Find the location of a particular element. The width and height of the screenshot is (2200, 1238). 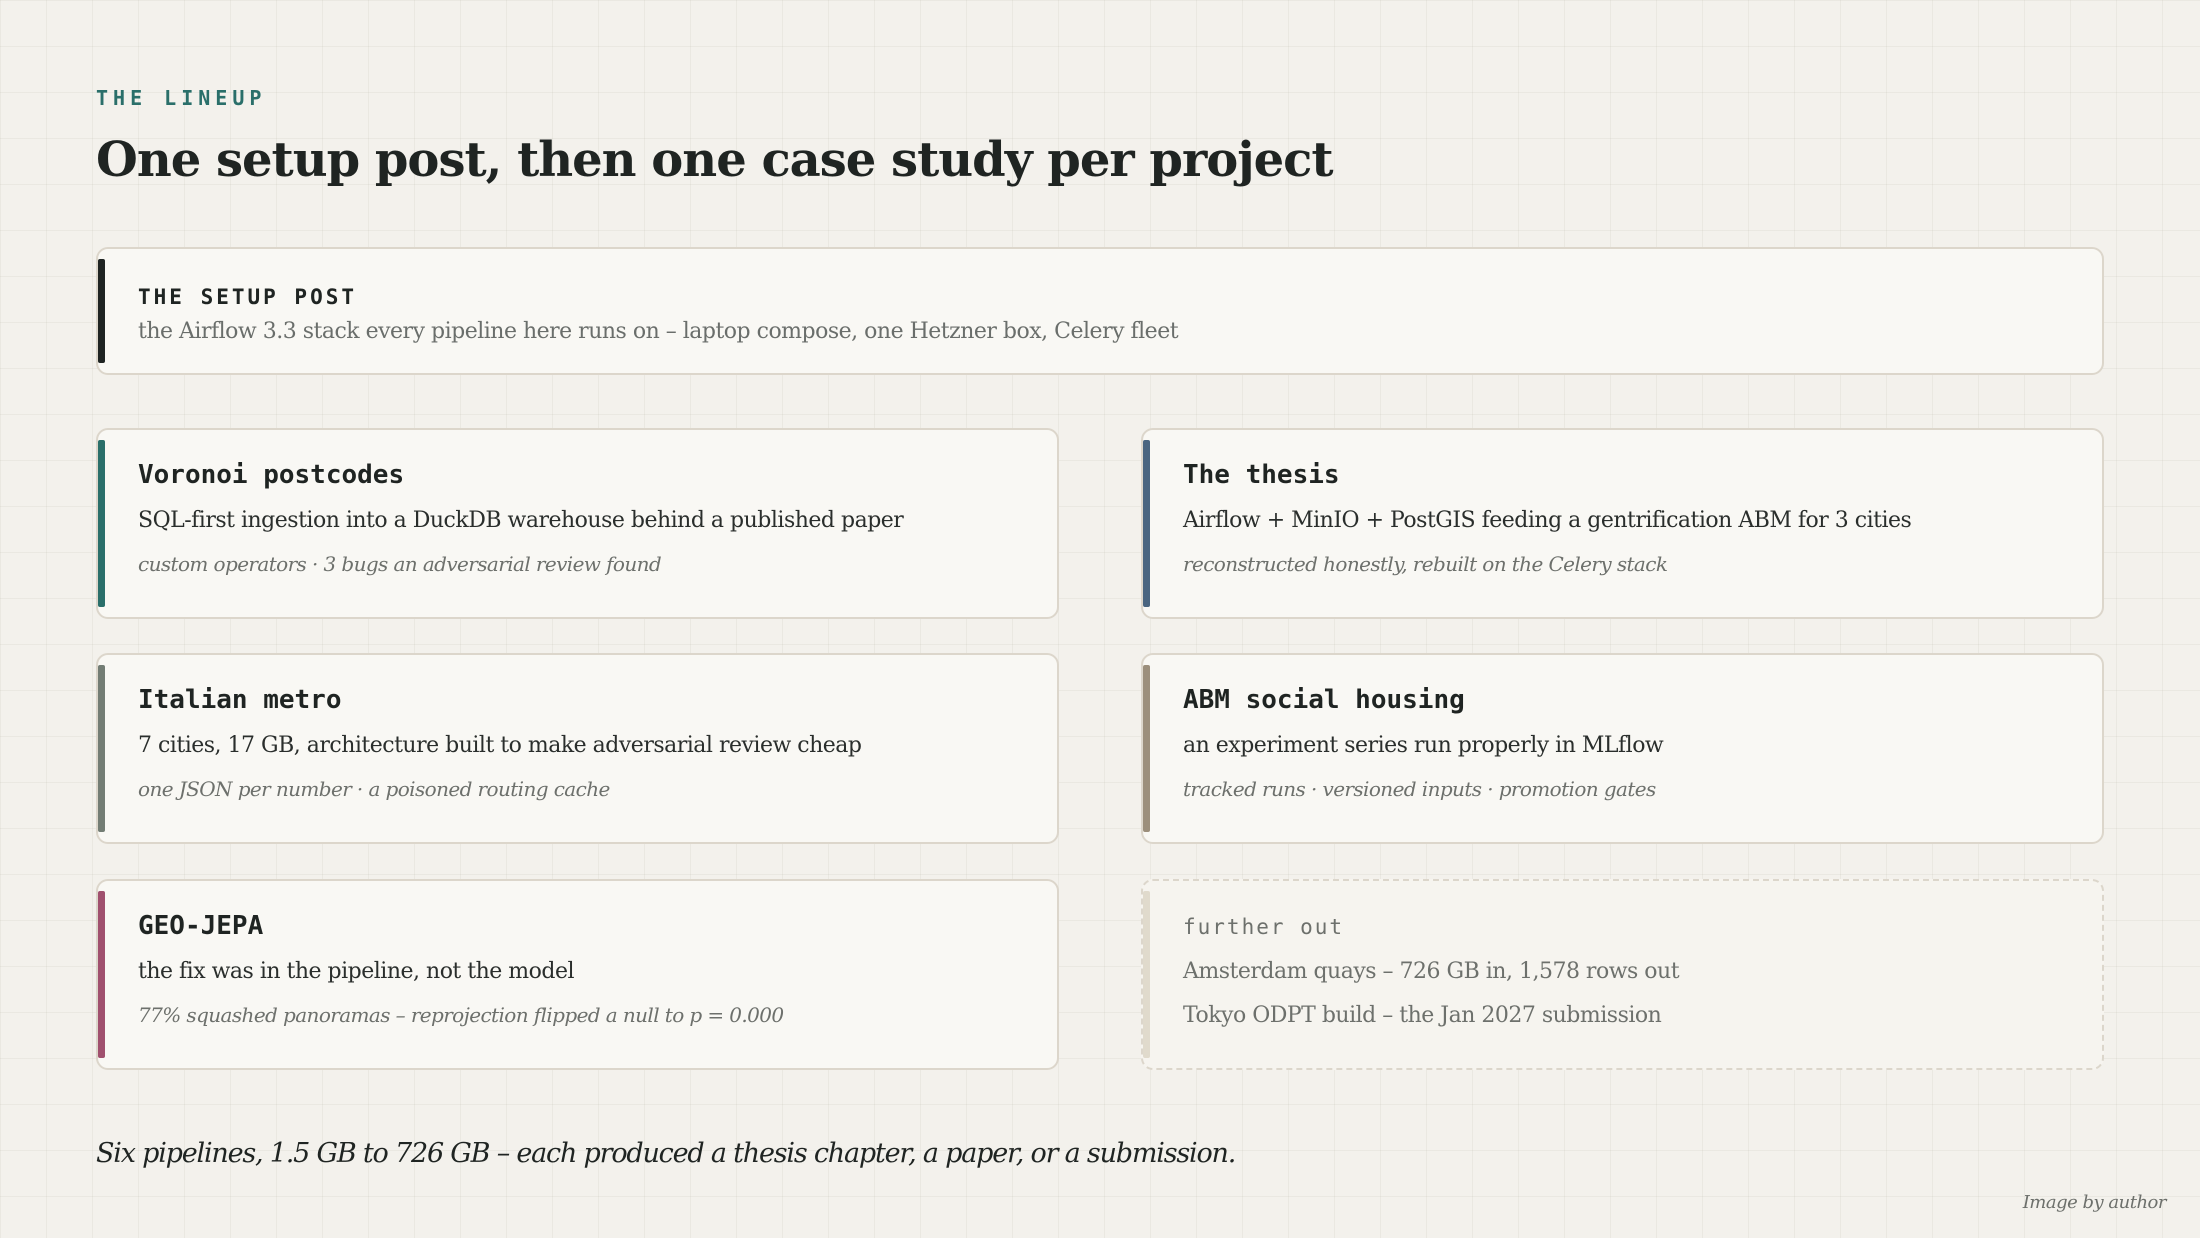

section-eyebrow: THE LINEUP is located at coordinates (181, 98).